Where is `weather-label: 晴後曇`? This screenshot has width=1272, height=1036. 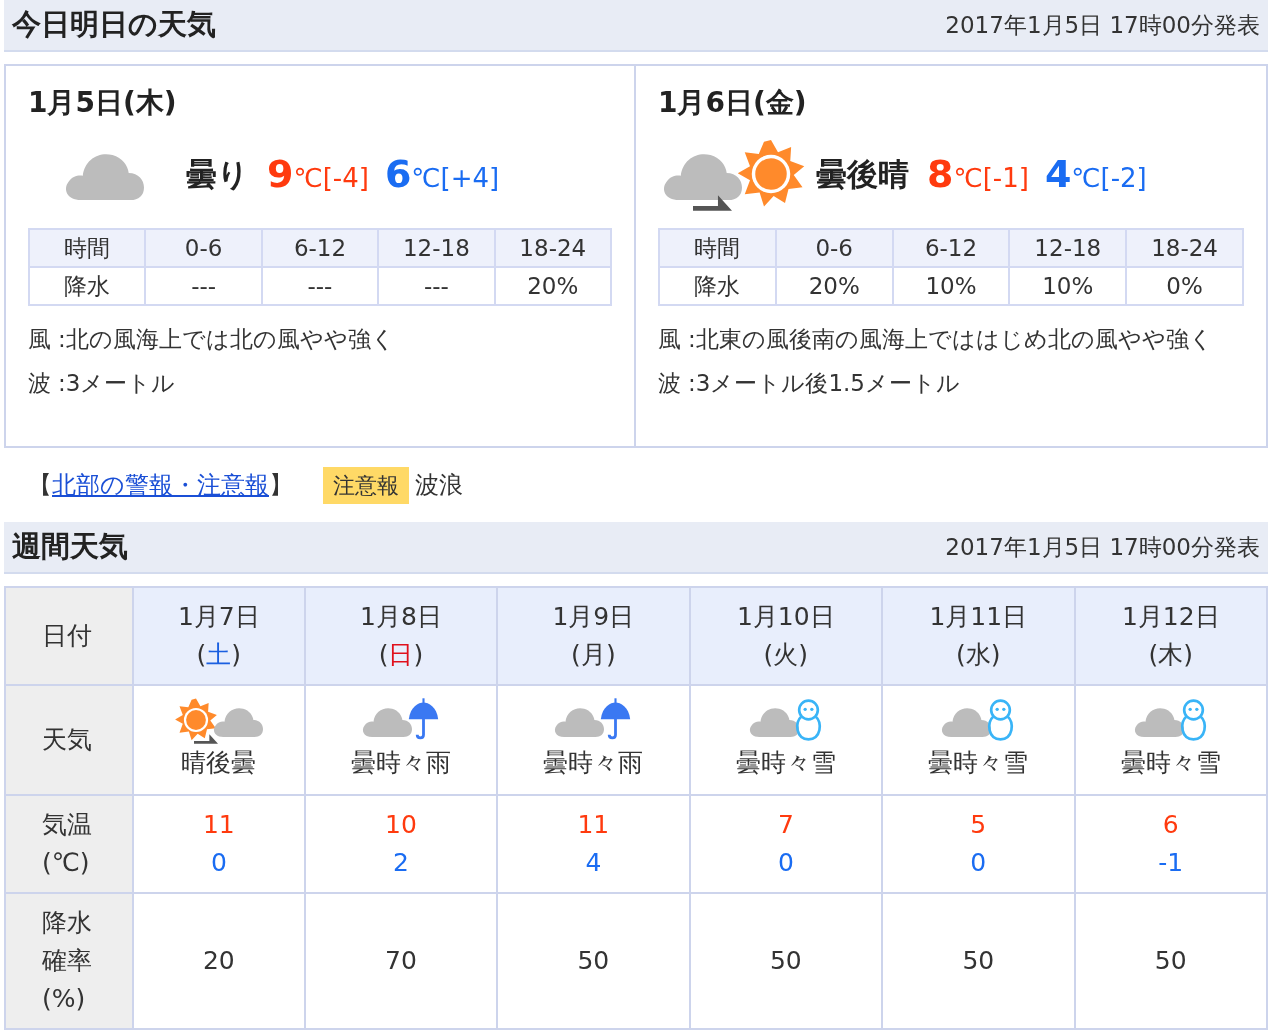
weather-label: 晴後曇 is located at coordinates (219, 763).